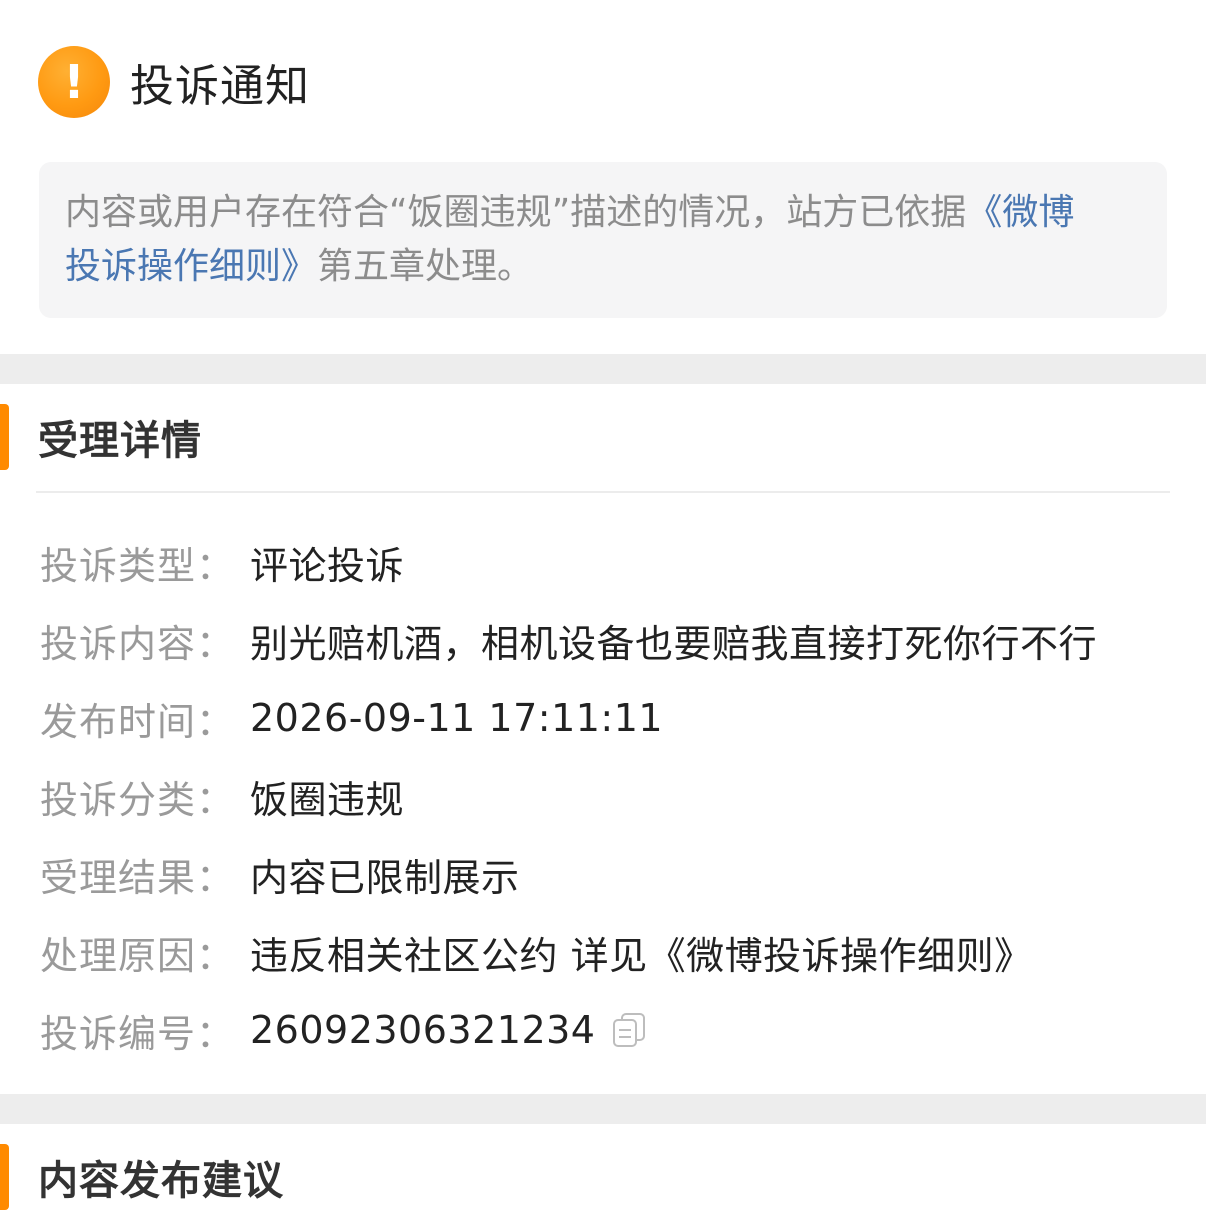  I want to click on notice-title: 投诉通知, so click(220, 86).